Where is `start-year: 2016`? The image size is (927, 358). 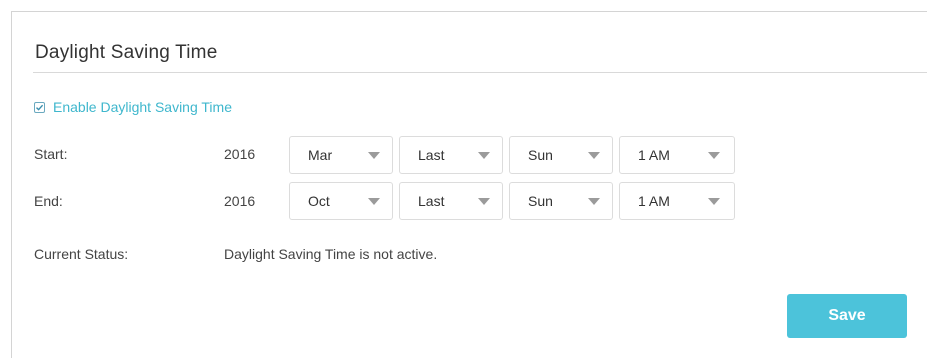
start-year: 2016 is located at coordinates (240, 154).